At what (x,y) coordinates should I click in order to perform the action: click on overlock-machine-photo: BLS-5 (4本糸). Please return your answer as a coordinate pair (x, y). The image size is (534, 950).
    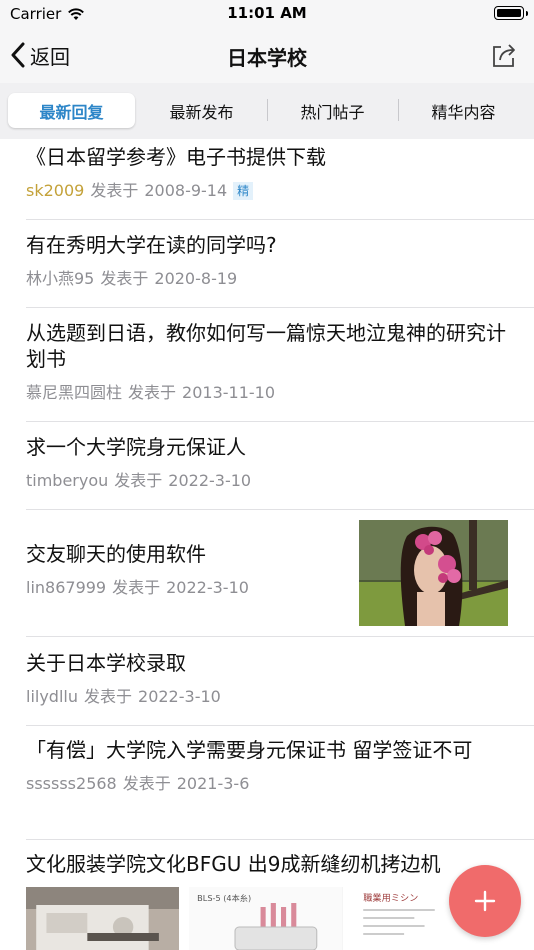
    Looking at the image, I should click on (266, 918).